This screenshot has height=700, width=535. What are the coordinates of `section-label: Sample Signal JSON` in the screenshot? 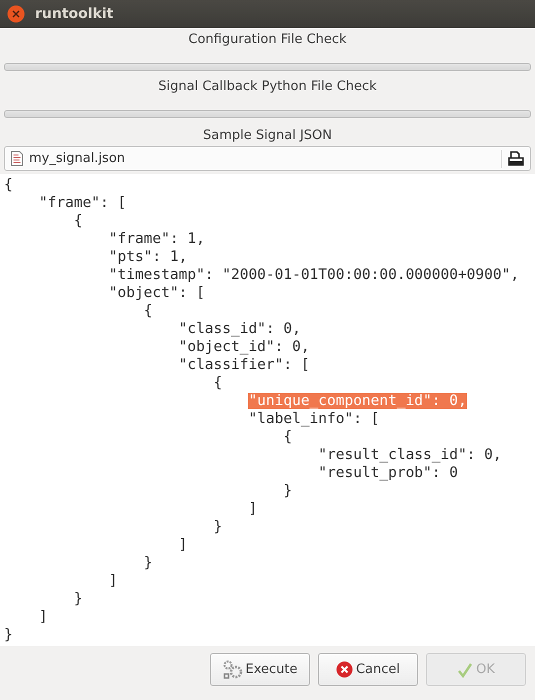 It's located at (267, 135).